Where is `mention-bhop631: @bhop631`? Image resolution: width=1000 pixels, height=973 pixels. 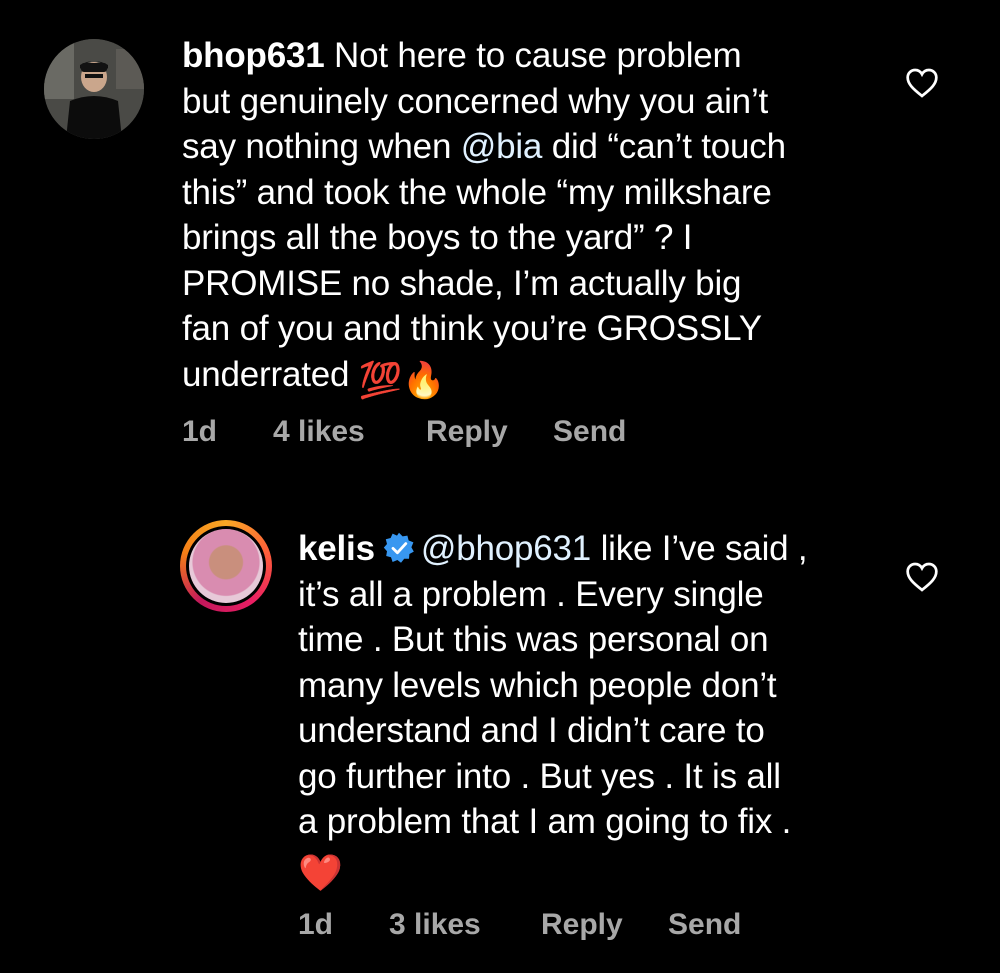
mention-bhop631: @bhop631 is located at coordinates (506, 548).